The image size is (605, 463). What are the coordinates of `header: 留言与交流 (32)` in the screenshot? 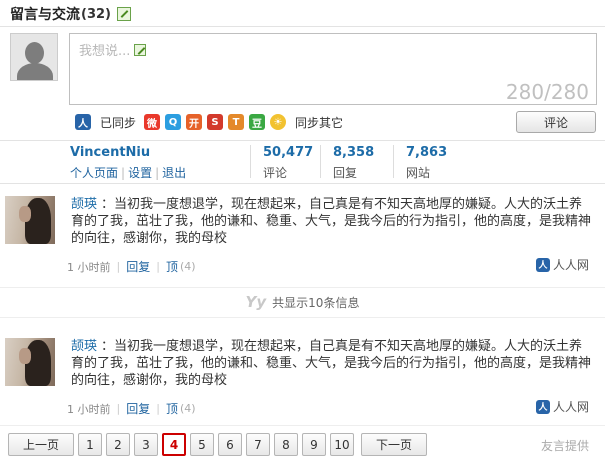 It's located at (70, 14).